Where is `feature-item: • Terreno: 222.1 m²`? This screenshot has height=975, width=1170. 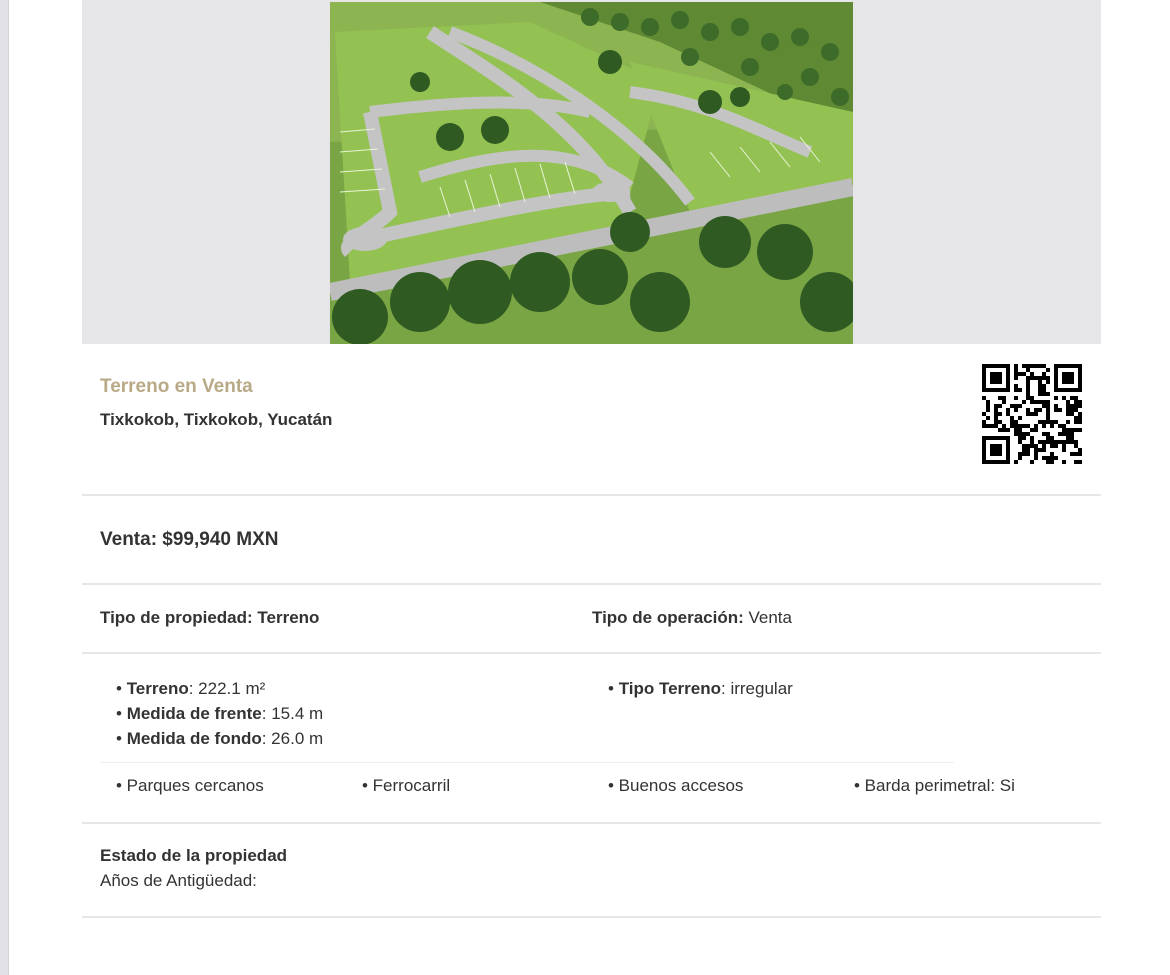 feature-item: • Terreno: 222.1 m² is located at coordinates (219, 688).